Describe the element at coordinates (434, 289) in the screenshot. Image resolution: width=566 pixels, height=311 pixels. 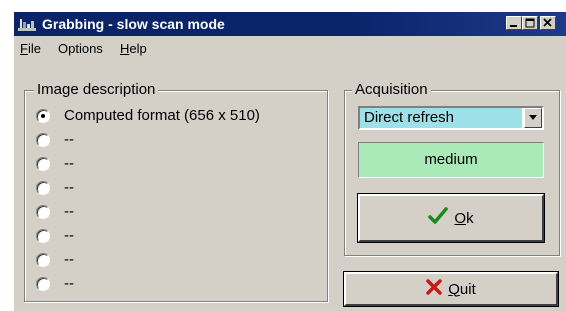
I see `x-icon` at that location.